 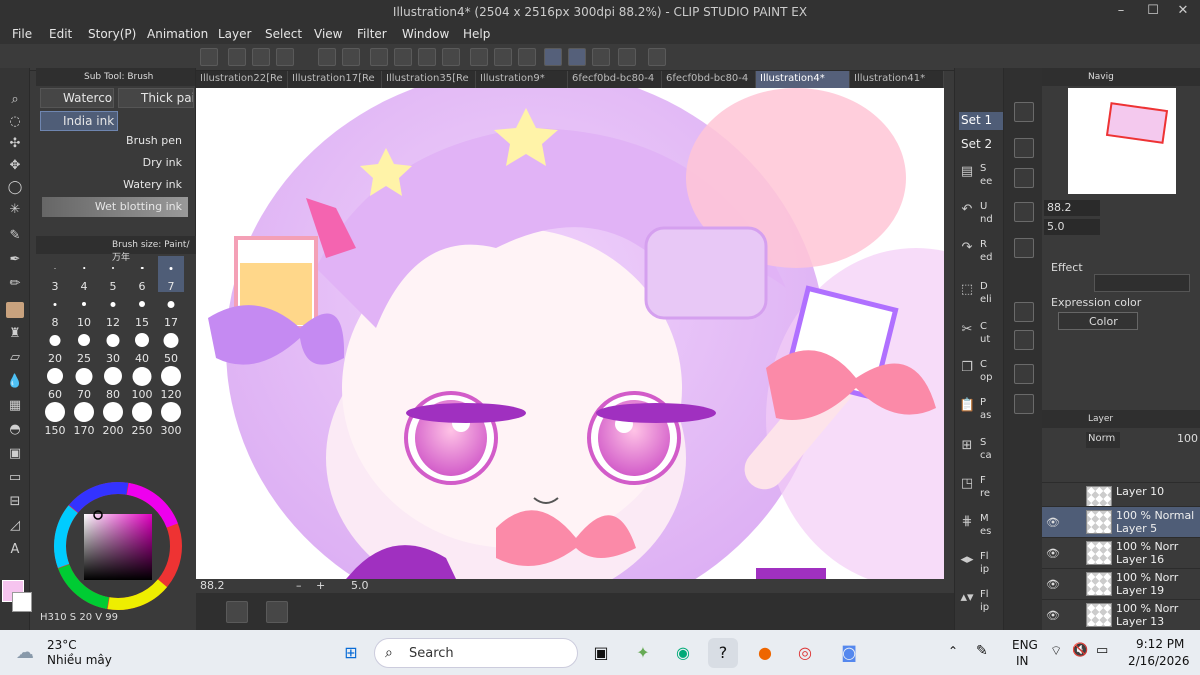 What do you see at coordinates (981, 121) in the screenshot?
I see `set-1-tab: Set 1` at bounding box center [981, 121].